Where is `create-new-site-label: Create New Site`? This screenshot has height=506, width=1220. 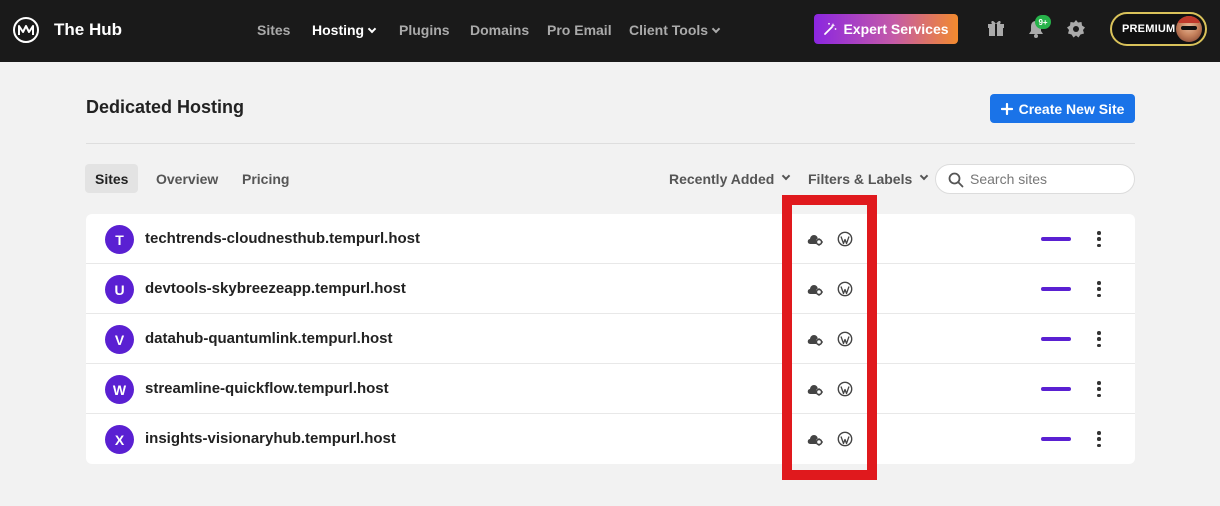
create-new-site-label: Create New Site is located at coordinates (1071, 108).